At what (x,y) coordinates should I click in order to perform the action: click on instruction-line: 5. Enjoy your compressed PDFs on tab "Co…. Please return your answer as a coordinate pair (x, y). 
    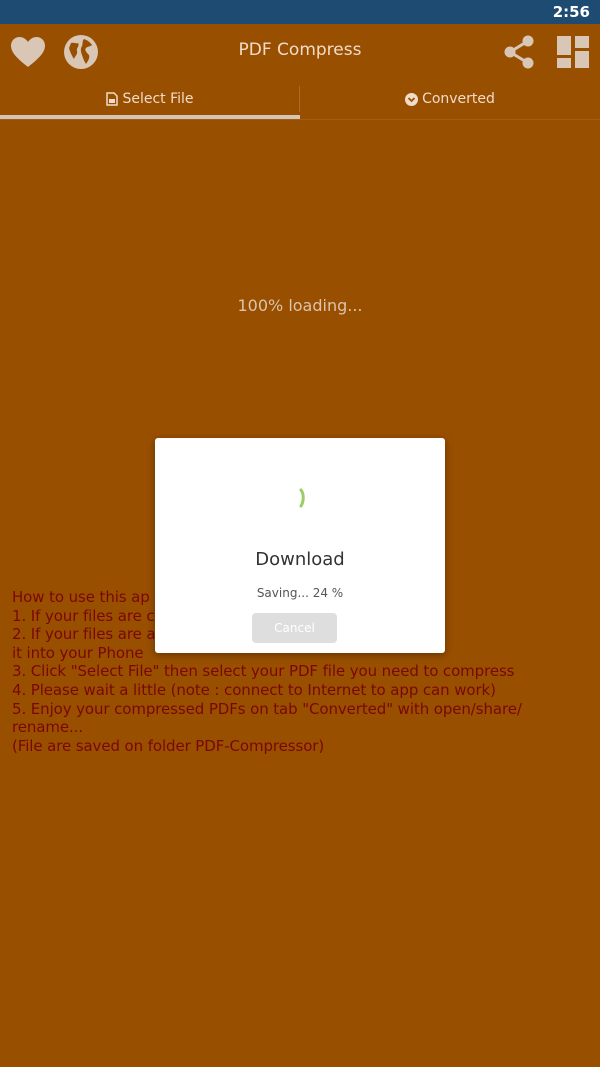
    Looking at the image, I should click on (267, 708).